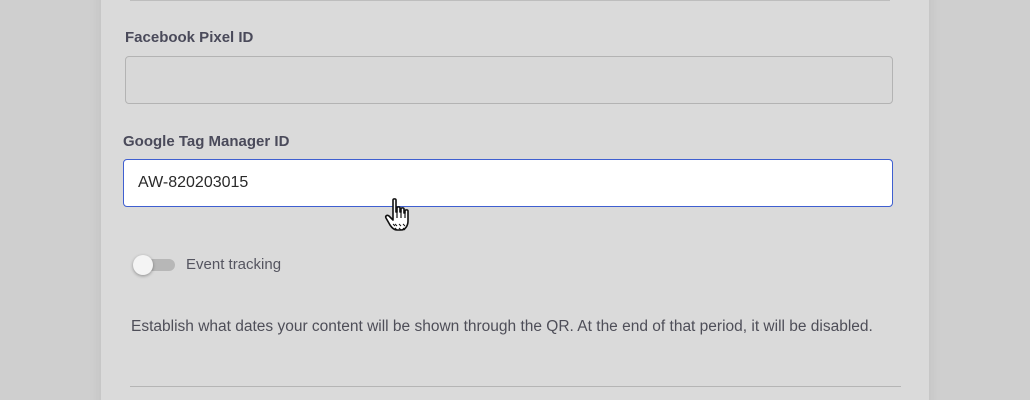 Image resolution: width=1030 pixels, height=400 pixels. Describe the element at coordinates (206, 141) in the screenshot. I see `google-tag-manager-label: Google Tag Manager ID` at that location.